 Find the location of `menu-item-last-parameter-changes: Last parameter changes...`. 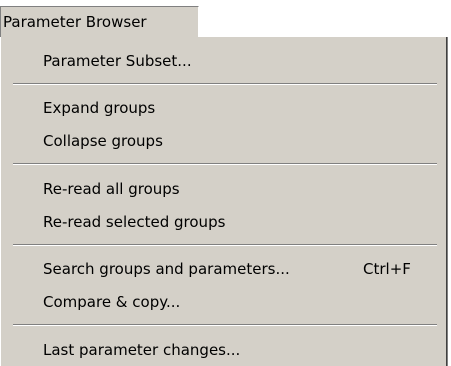

menu-item-last-parameter-changes: Last parameter changes... is located at coordinates (238, 350).